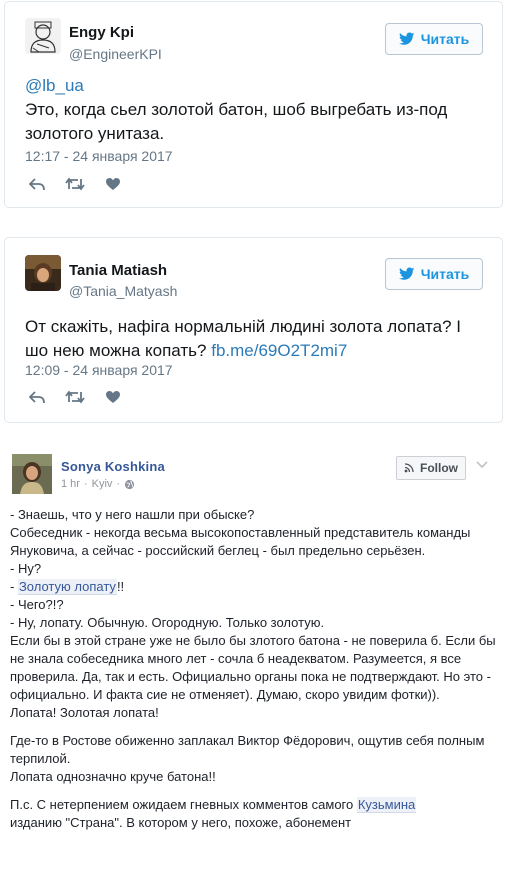  I want to click on author-name: Sonya Koshkina, so click(113, 466).